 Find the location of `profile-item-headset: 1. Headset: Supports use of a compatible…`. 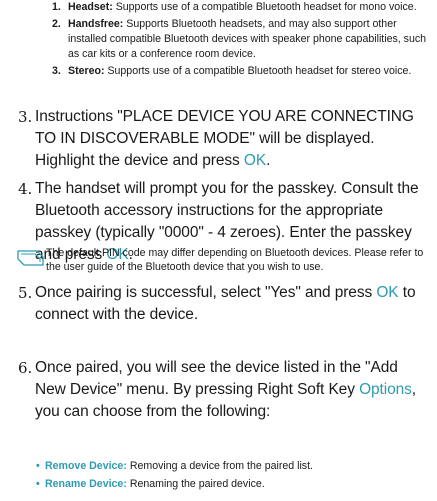

profile-item-headset: 1. Headset: Supports use of a compatible… is located at coordinates (241, 7).